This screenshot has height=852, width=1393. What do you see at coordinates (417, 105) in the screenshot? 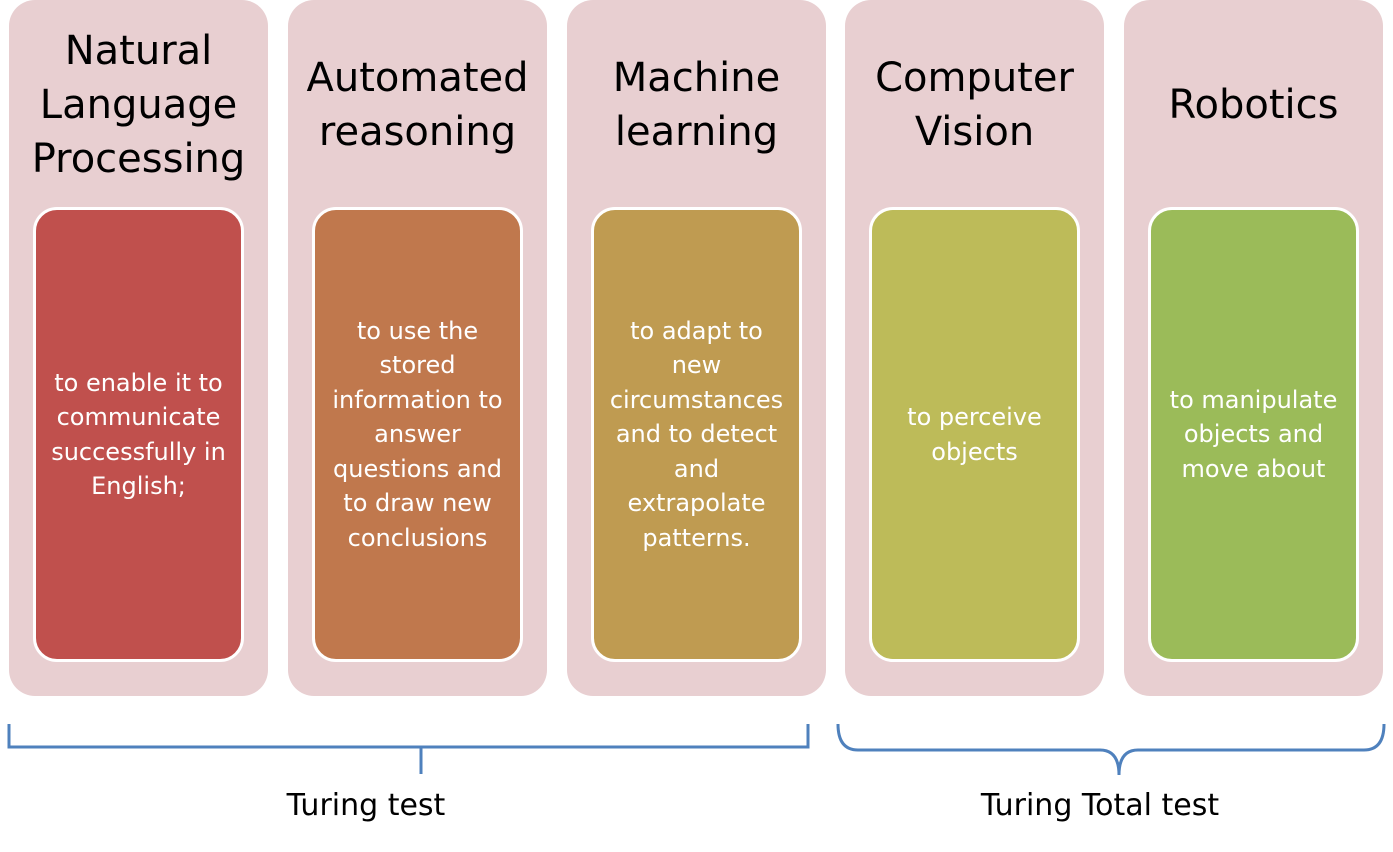
I see `column-title: Automated reasoning` at bounding box center [417, 105].